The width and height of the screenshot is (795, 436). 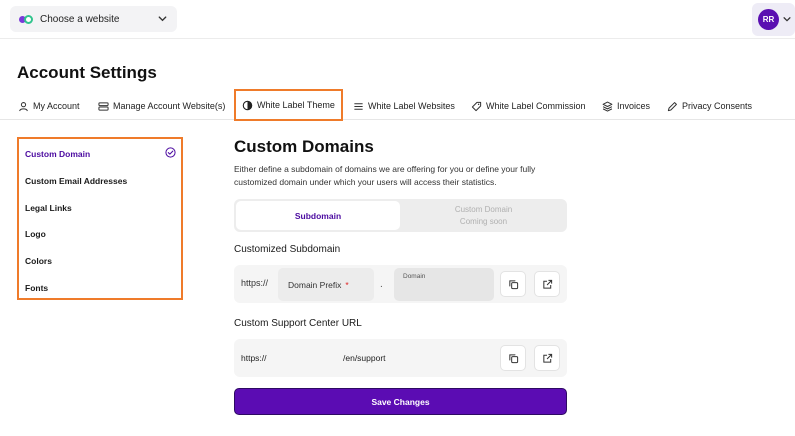 I want to click on sidebar-item-colors: Colors, so click(x=38, y=261).